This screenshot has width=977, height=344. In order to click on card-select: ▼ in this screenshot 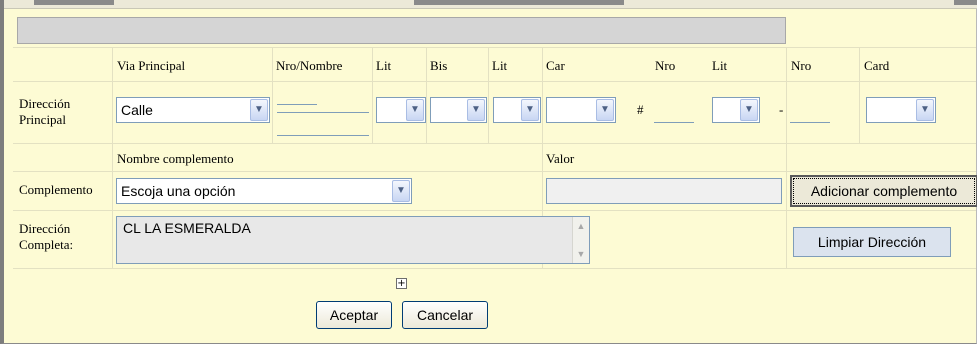, I will do `click(901, 110)`.